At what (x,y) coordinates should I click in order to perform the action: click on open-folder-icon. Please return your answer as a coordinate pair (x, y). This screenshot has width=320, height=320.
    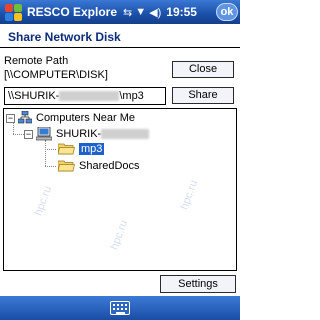
    Looking at the image, I should click on (66, 148).